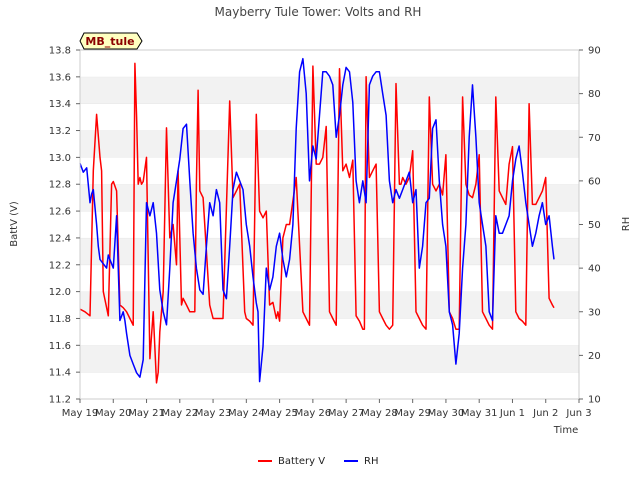 The width and height of the screenshot is (640, 480). Describe the element at coordinates (412, 413) in the screenshot. I see `x-tick-label: May 29` at that location.